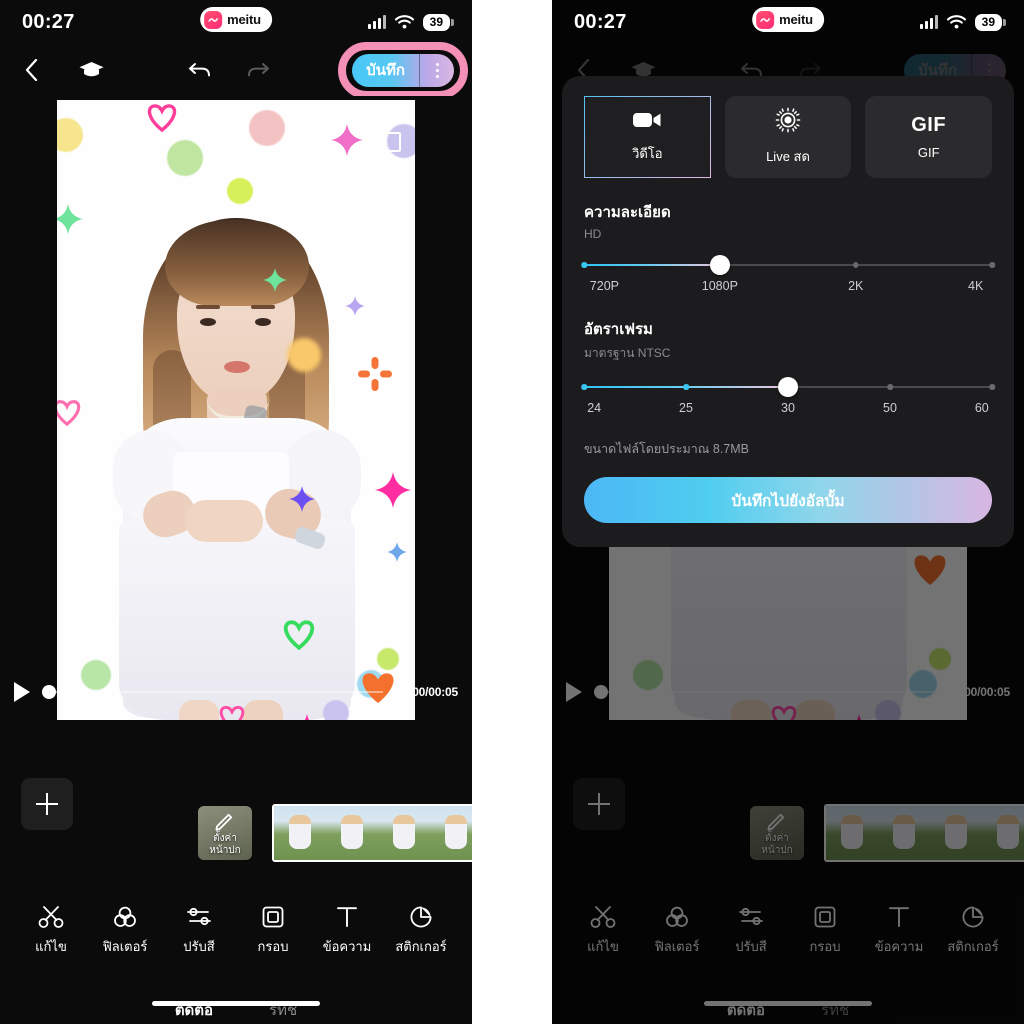 This screenshot has width=1024, height=1024. What do you see at coordinates (594, 408) in the screenshot?
I see `framerate-label-24: 24` at bounding box center [594, 408].